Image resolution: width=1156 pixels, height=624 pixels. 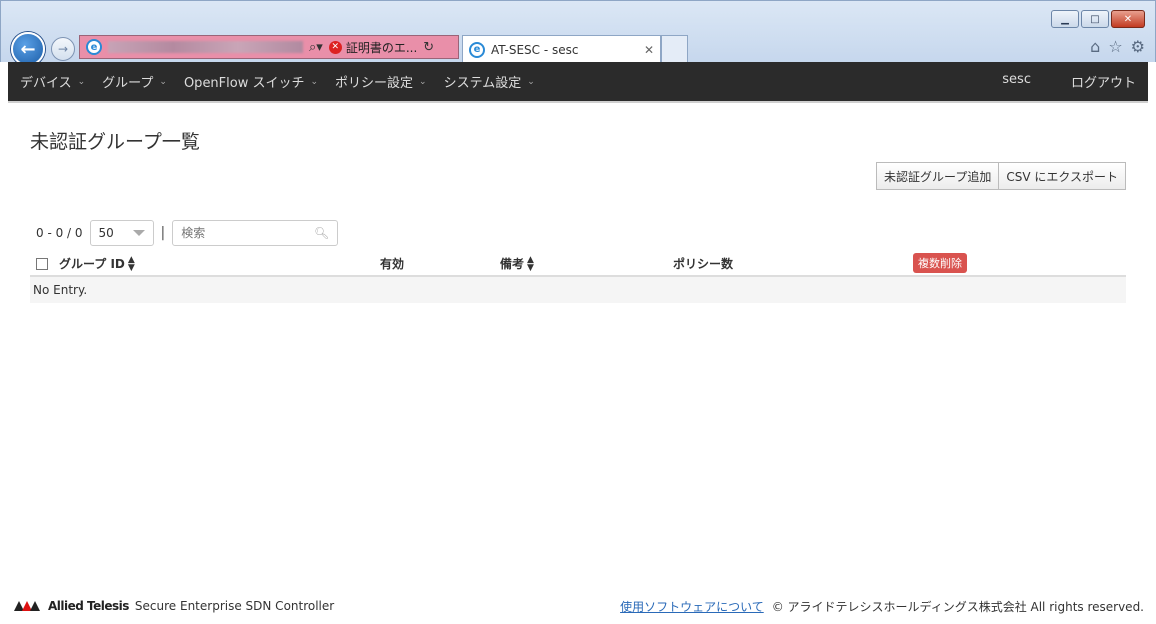 What do you see at coordinates (1065, 19) in the screenshot?
I see `minimize-icon: ▁` at bounding box center [1065, 19].